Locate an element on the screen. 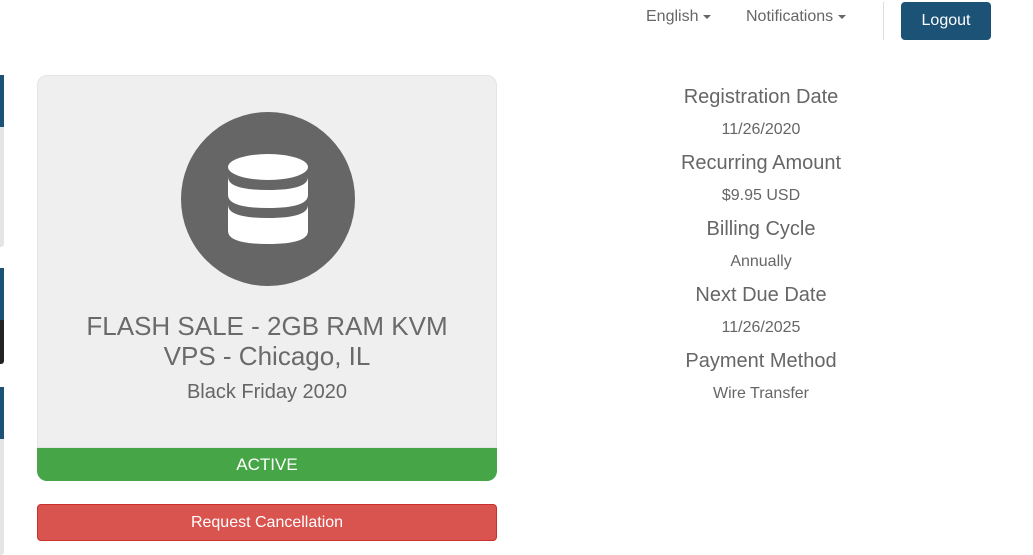 The height and width of the screenshot is (555, 1033). notifications-dropdown: Notifications is located at coordinates (796, 17).